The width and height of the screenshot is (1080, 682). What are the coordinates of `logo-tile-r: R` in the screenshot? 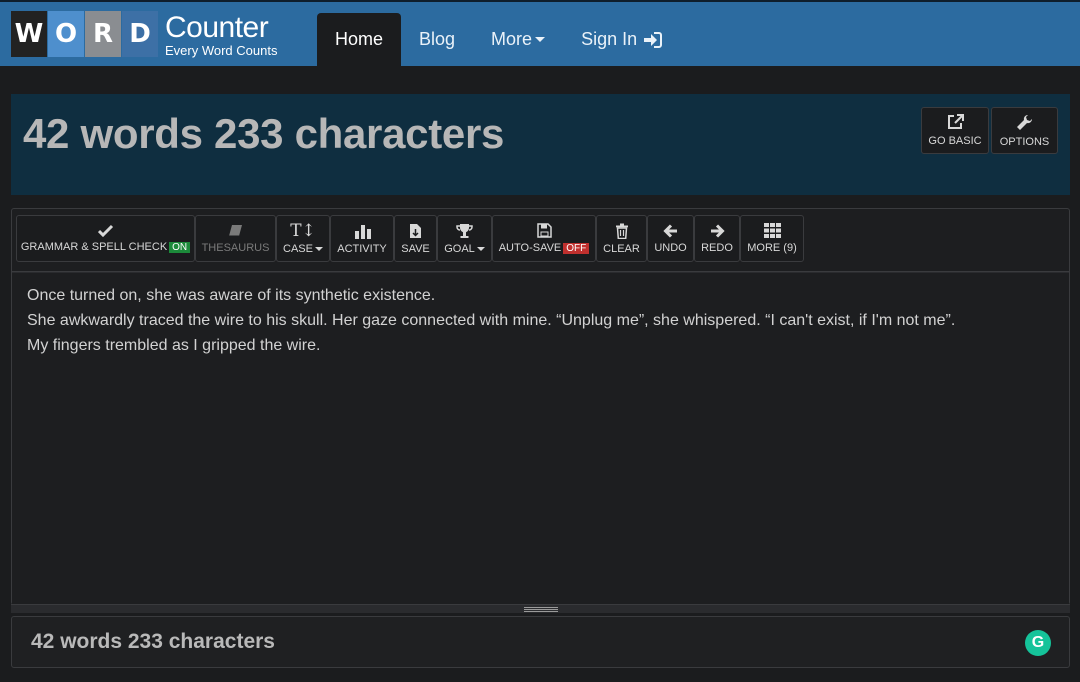 It's located at (103, 34).